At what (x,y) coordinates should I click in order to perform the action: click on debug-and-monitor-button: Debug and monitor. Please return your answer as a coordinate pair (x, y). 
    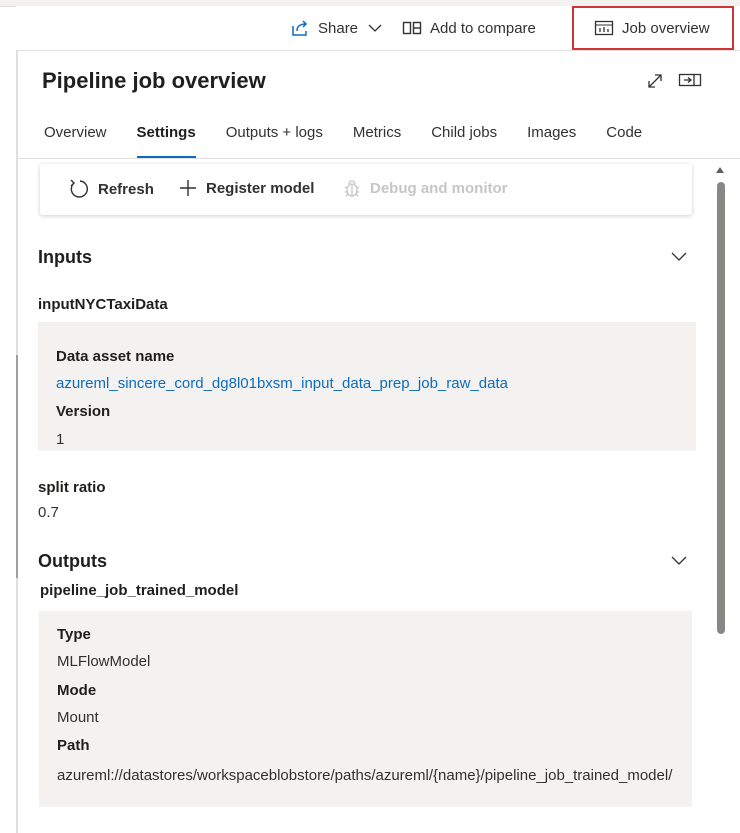
    Looking at the image, I should click on (425, 188).